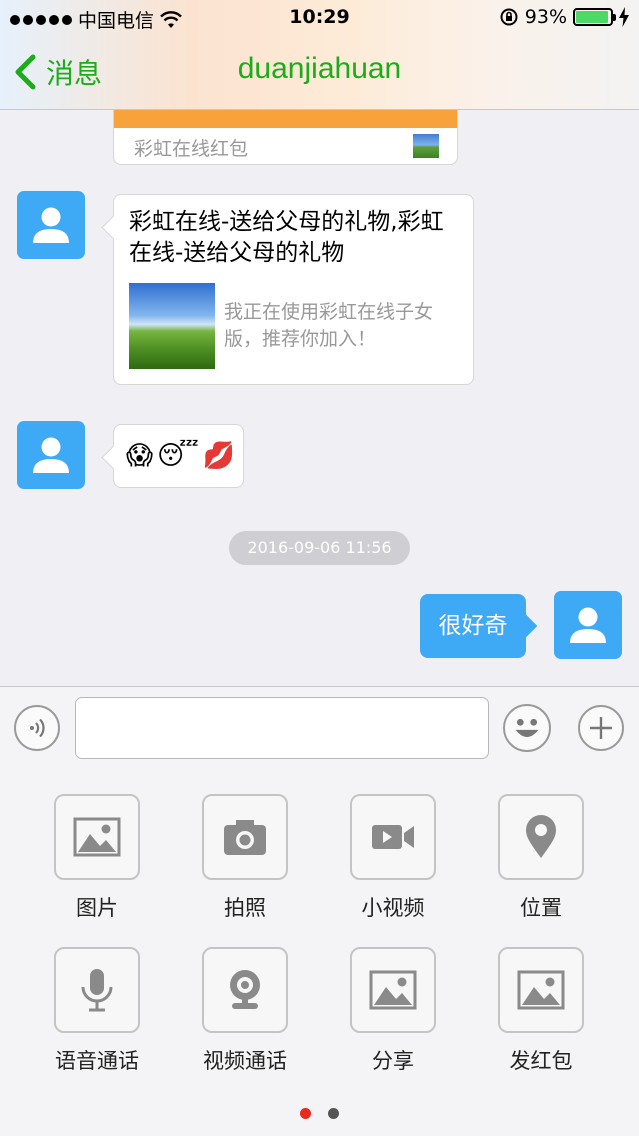 This screenshot has width=639, height=1136. I want to click on panel-item-label: 视频通话, so click(245, 1061).